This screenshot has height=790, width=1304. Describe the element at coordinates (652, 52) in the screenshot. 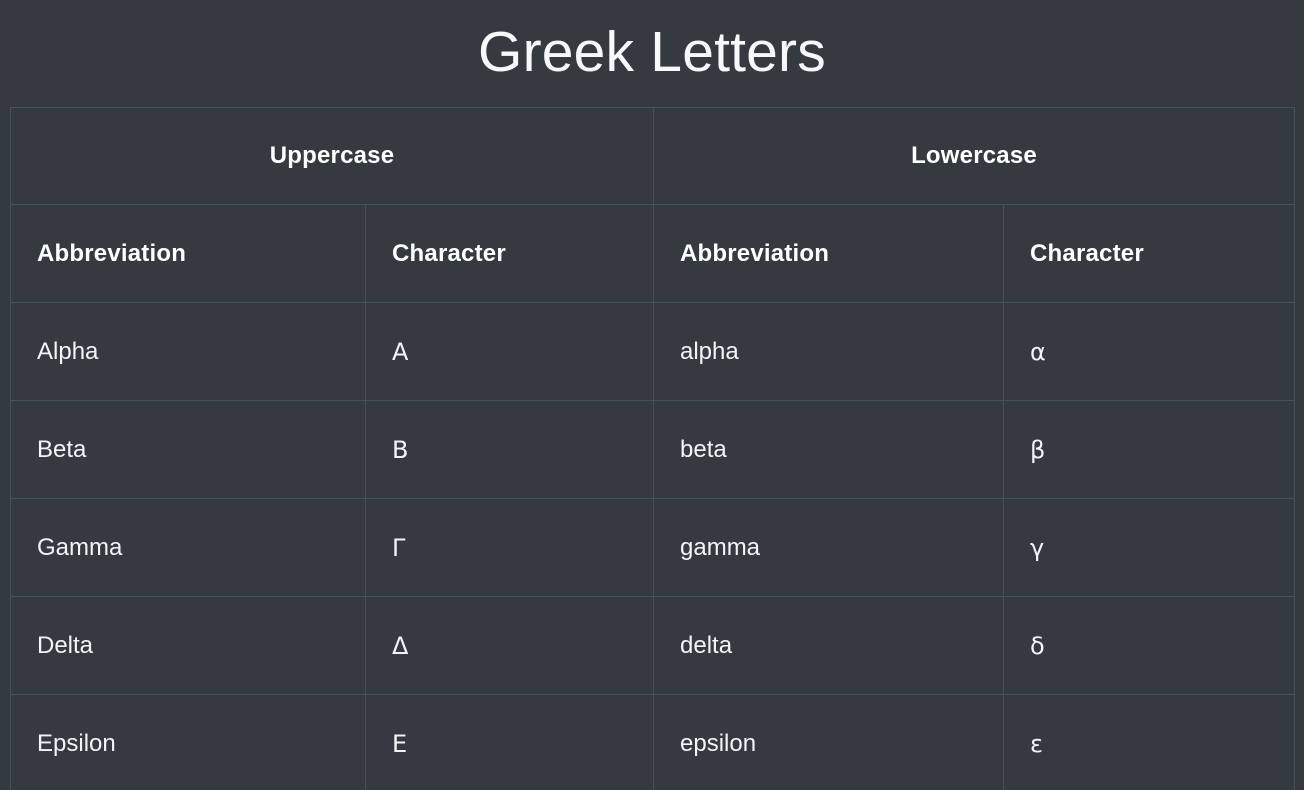

I see `page-title: Greek Letters` at that location.